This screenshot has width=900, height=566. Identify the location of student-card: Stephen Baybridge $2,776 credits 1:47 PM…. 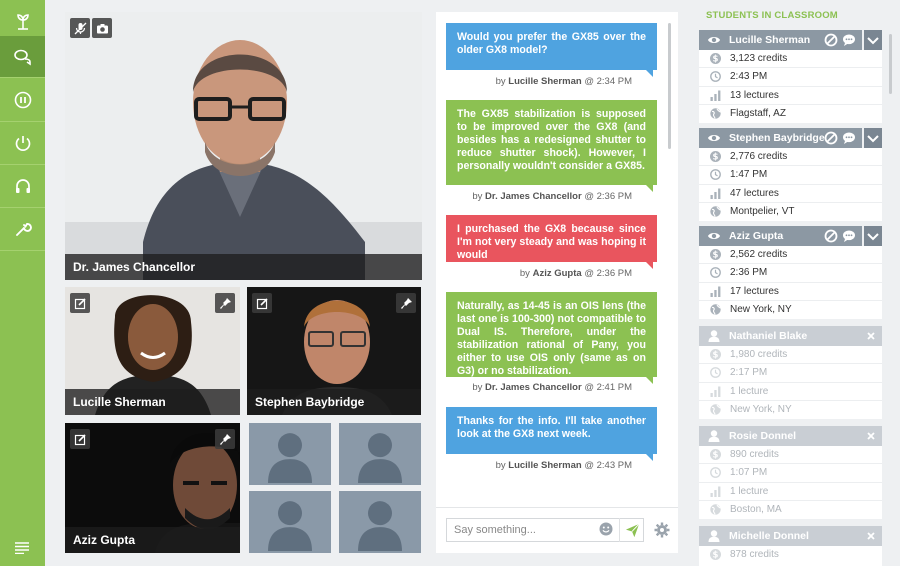
(790, 174).